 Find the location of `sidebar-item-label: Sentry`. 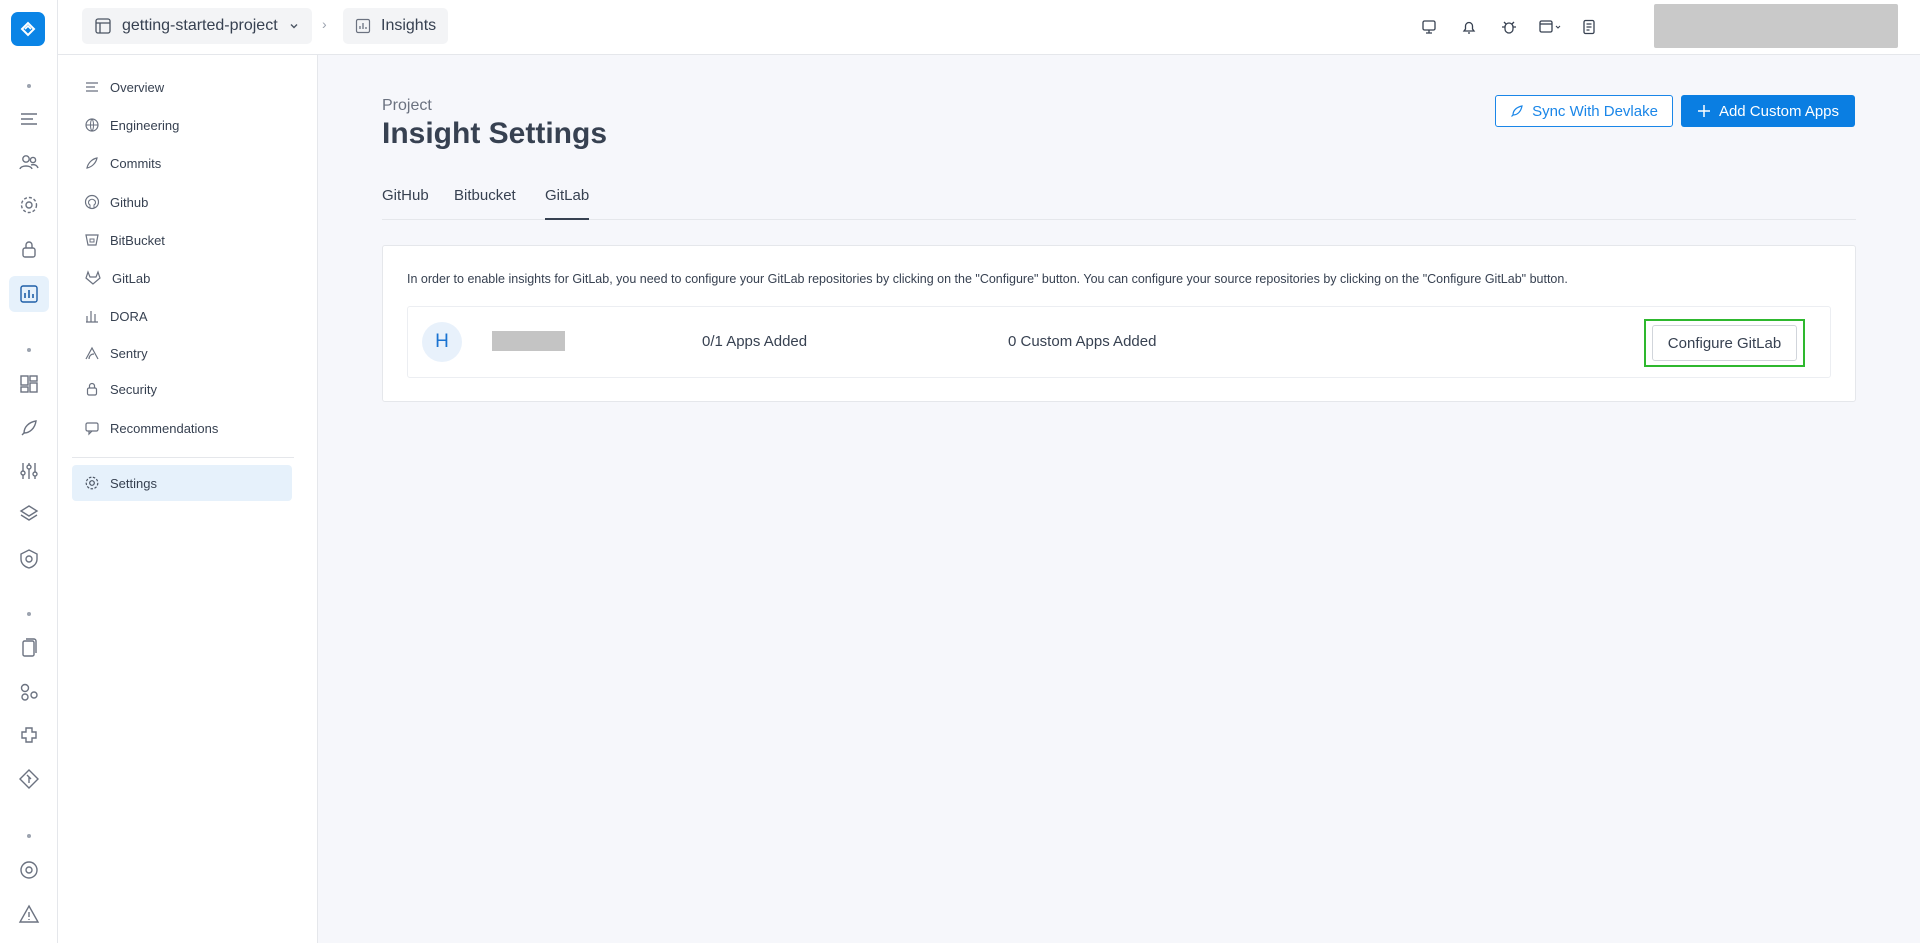

sidebar-item-label: Sentry is located at coordinates (129, 353).